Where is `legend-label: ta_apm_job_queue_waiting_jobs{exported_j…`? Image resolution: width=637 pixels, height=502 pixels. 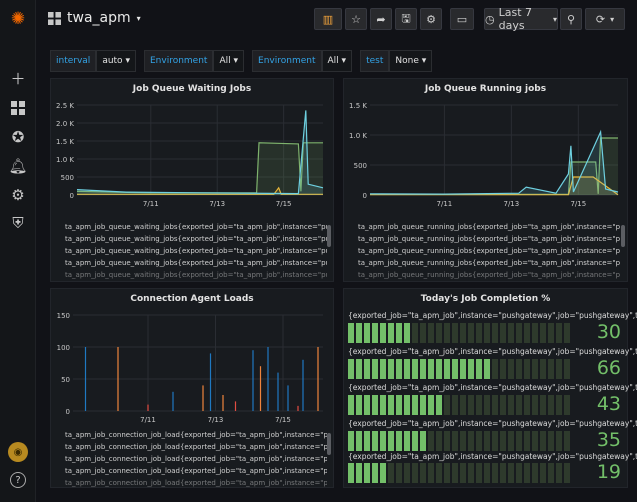 legend-label: ta_apm_job_queue_waiting_jobs{exported_j… is located at coordinates (196, 239).